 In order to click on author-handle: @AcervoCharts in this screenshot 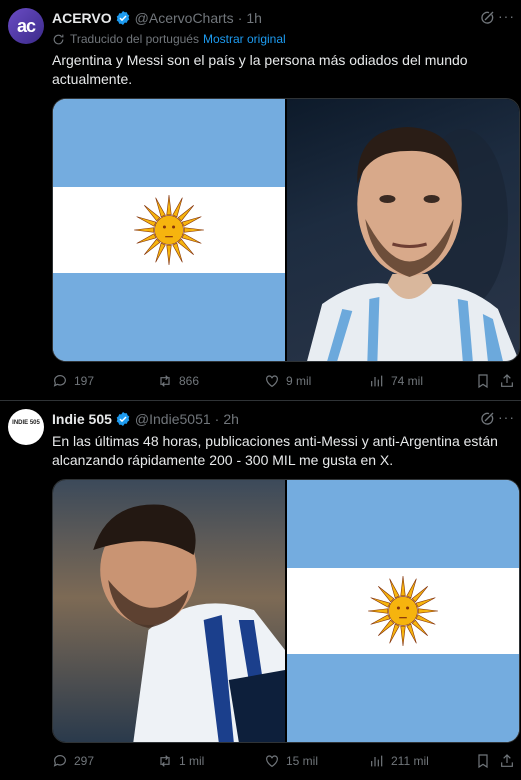, I will do `click(184, 18)`.